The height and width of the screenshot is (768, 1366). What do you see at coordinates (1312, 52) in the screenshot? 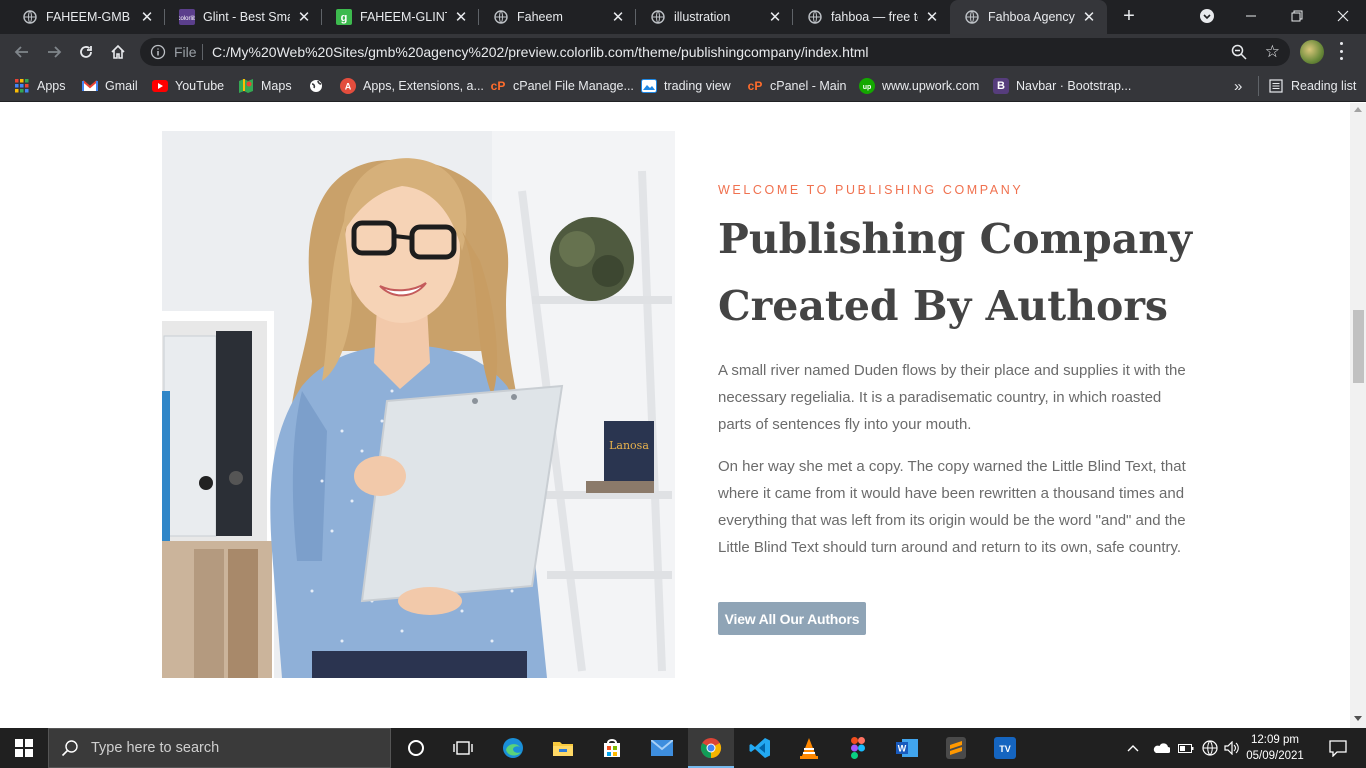
I see `profile-avatar` at bounding box center [1312, 52].